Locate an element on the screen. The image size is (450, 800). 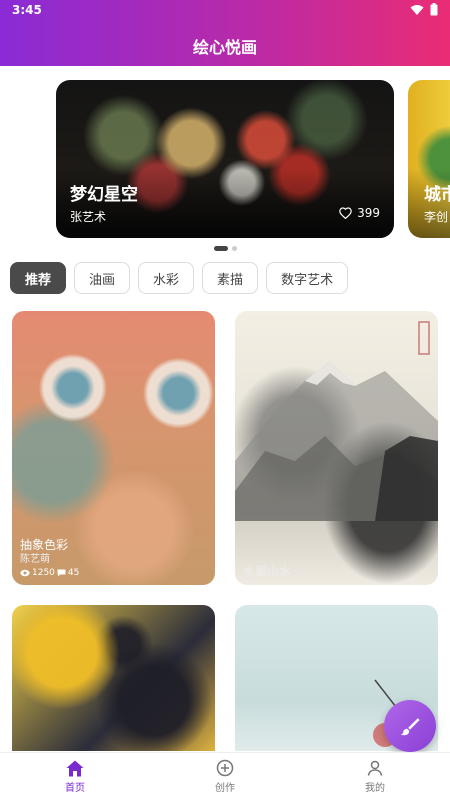
home-icon is located at coordinates (75, 768).